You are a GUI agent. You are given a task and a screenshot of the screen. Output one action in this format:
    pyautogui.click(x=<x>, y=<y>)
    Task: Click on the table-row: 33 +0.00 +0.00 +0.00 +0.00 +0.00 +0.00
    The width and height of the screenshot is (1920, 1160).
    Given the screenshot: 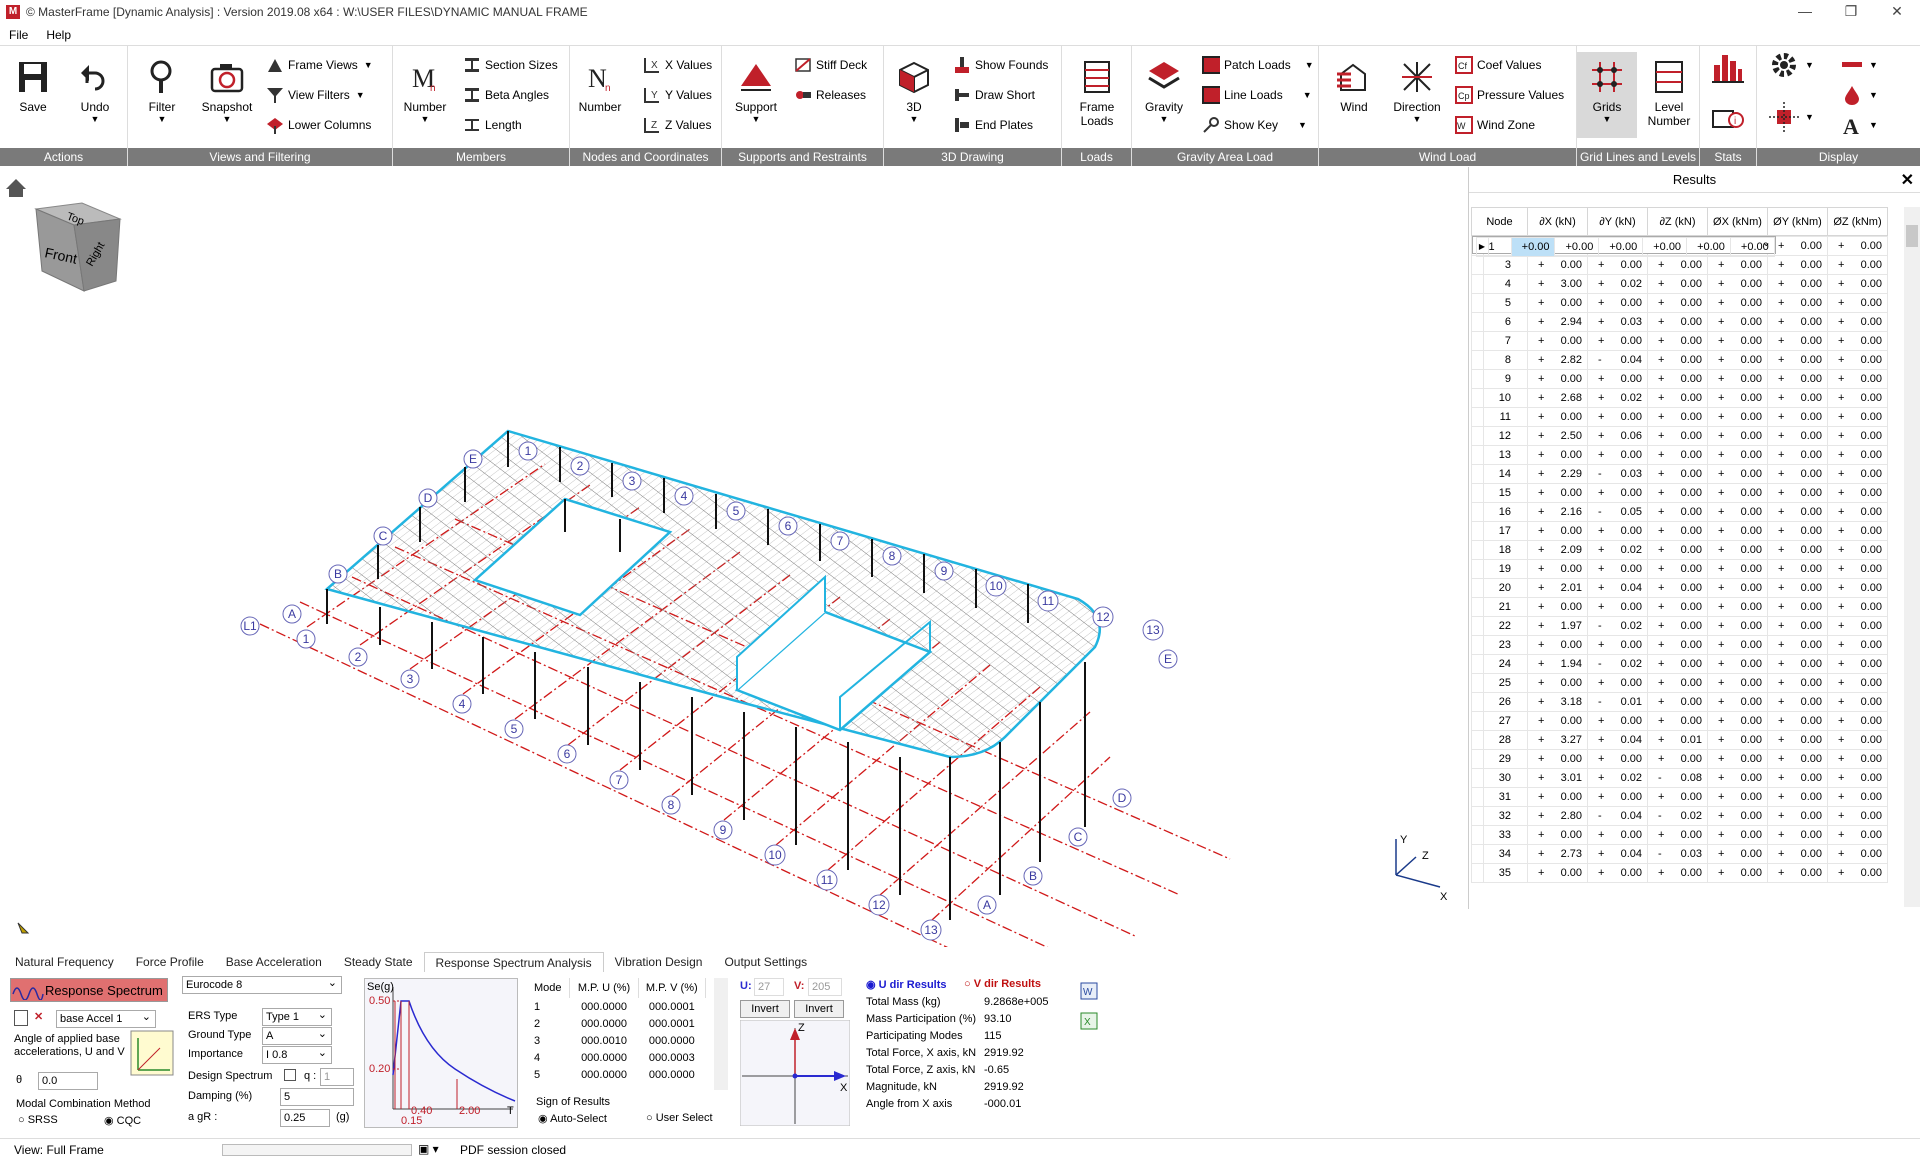 What is the action you would take?
    pyautogui.click(x=1679, y=835)
    